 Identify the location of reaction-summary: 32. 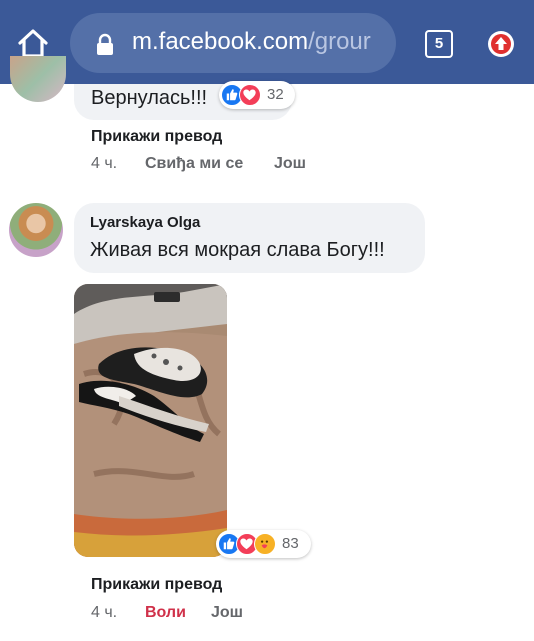
(257, 95).